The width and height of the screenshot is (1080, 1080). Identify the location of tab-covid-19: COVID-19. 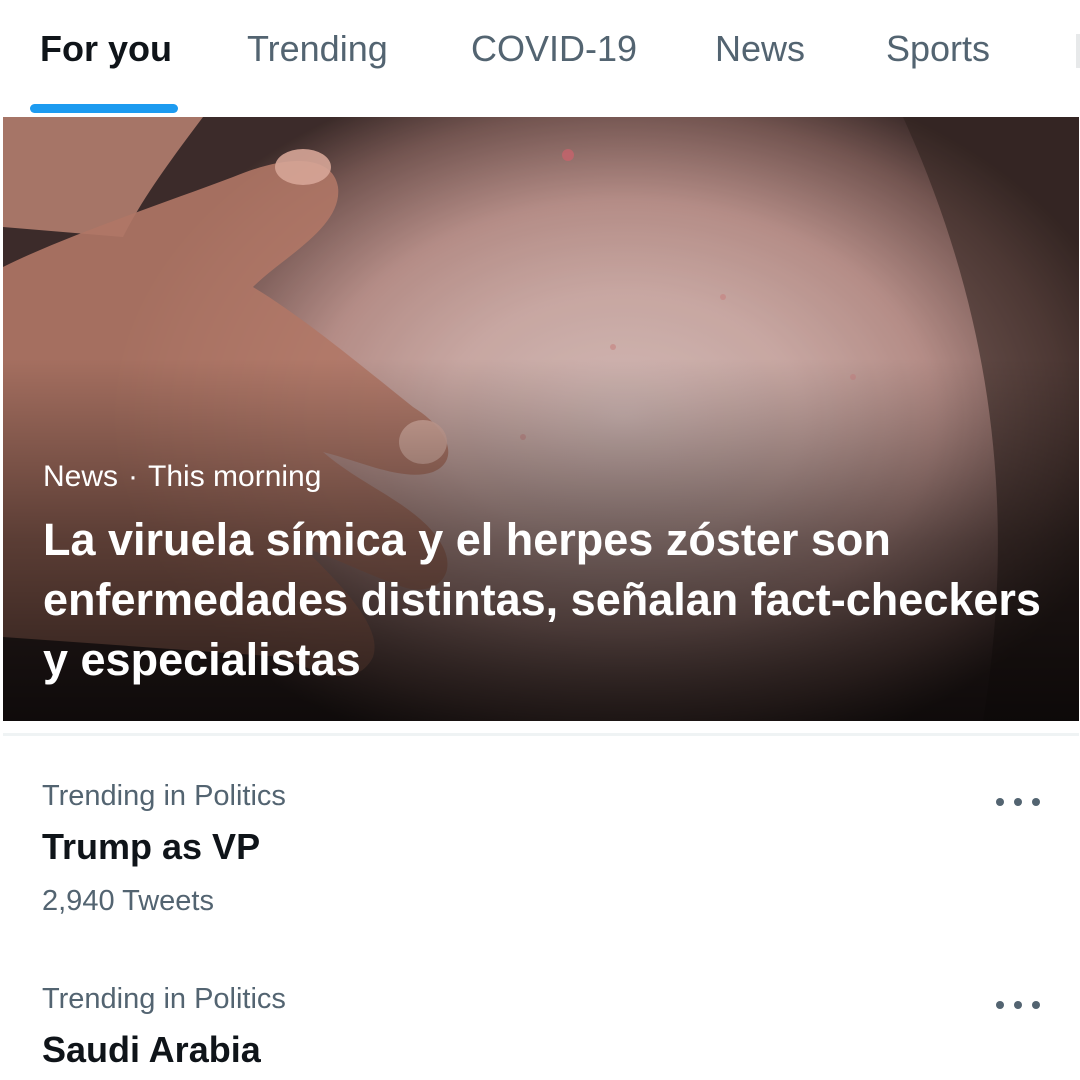
(554, 49).